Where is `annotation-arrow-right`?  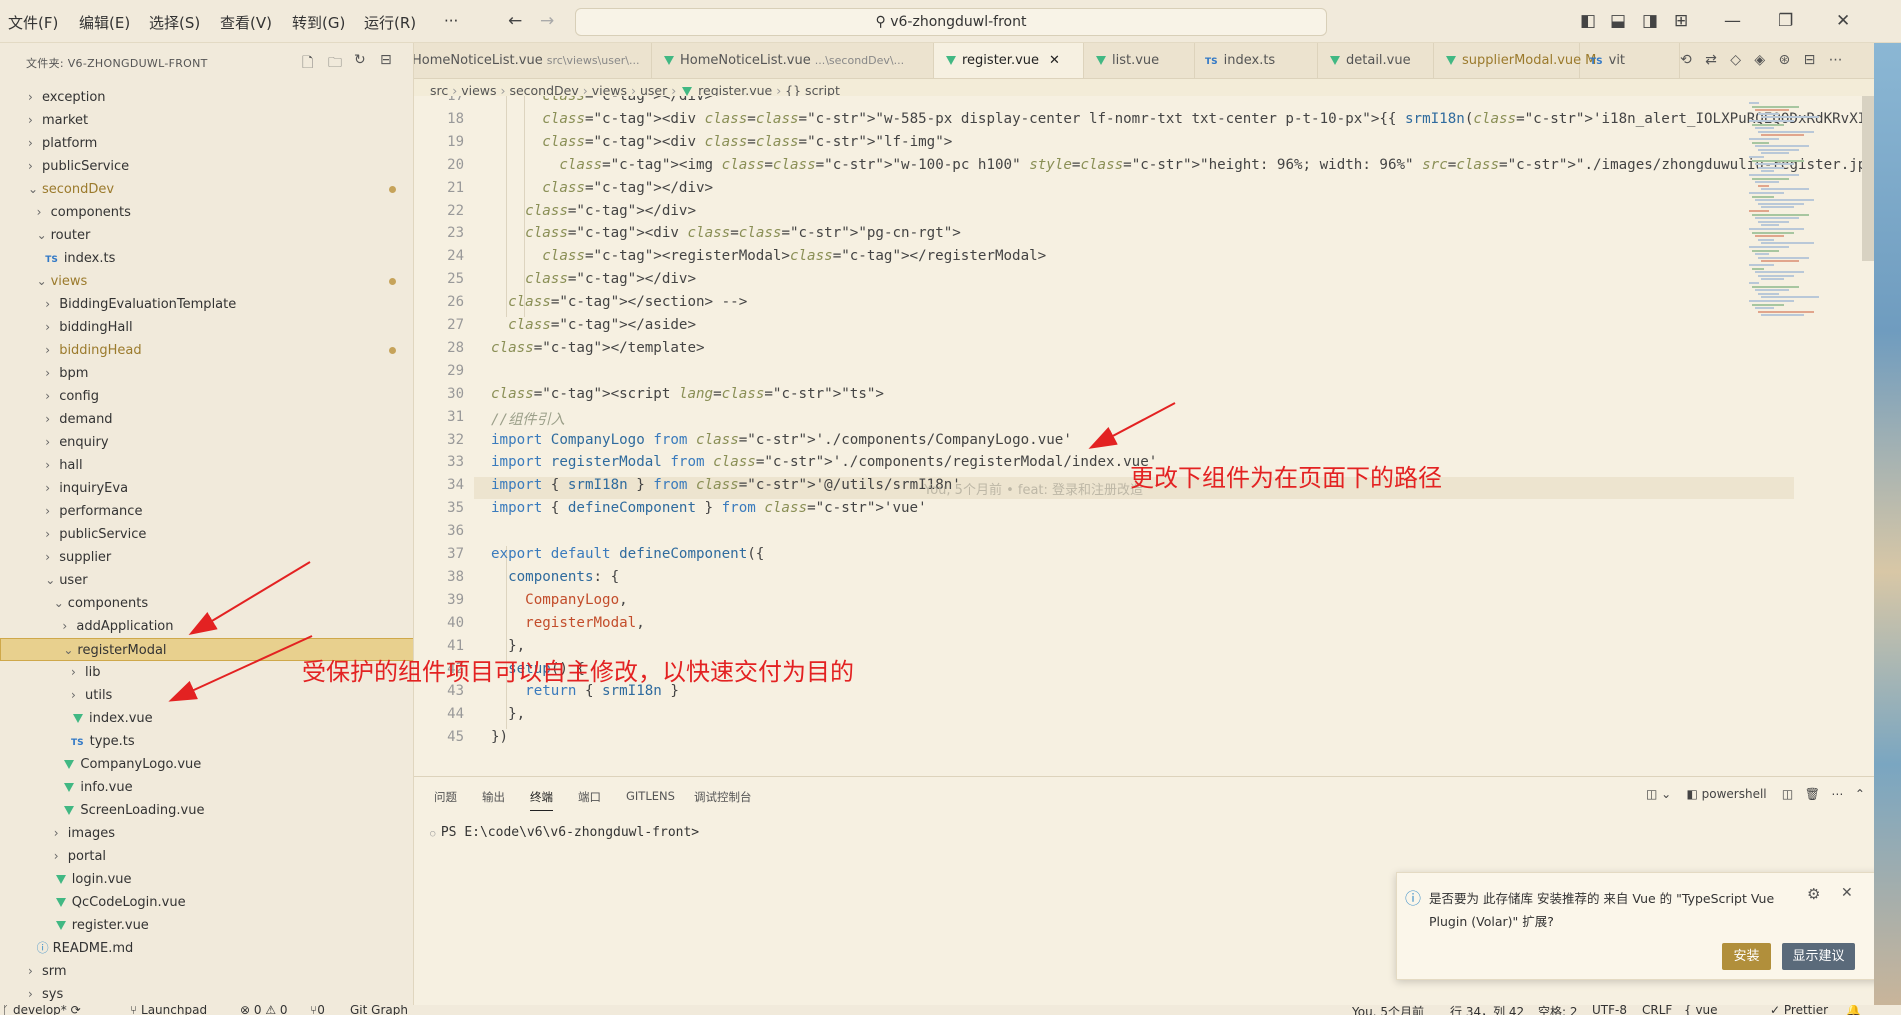 annotation-arrow-right is located at coordinates (1132, 425).